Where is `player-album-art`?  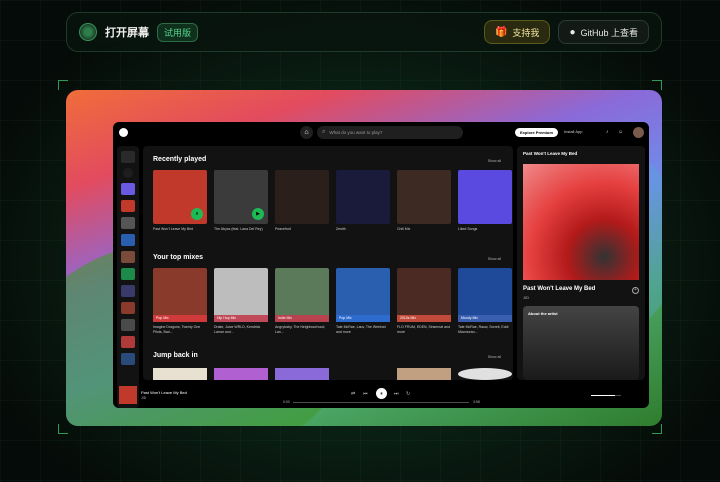 player-album-art is located at coordinates (128, 395).